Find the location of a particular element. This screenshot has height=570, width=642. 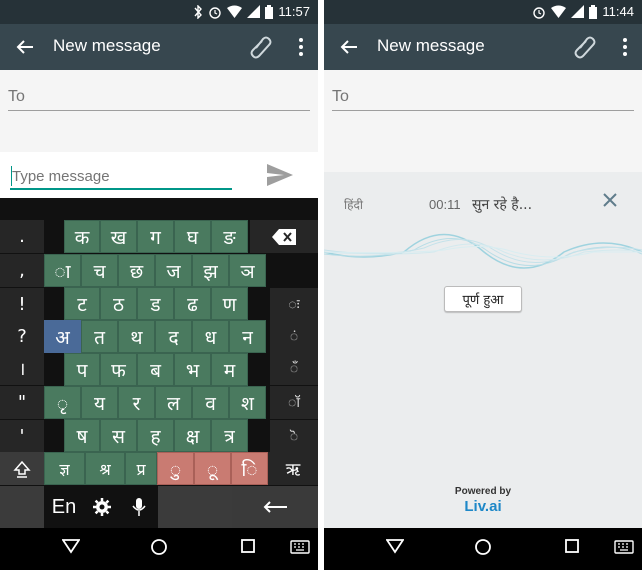

key-shra: श्र is located at coordinates (105, 468).